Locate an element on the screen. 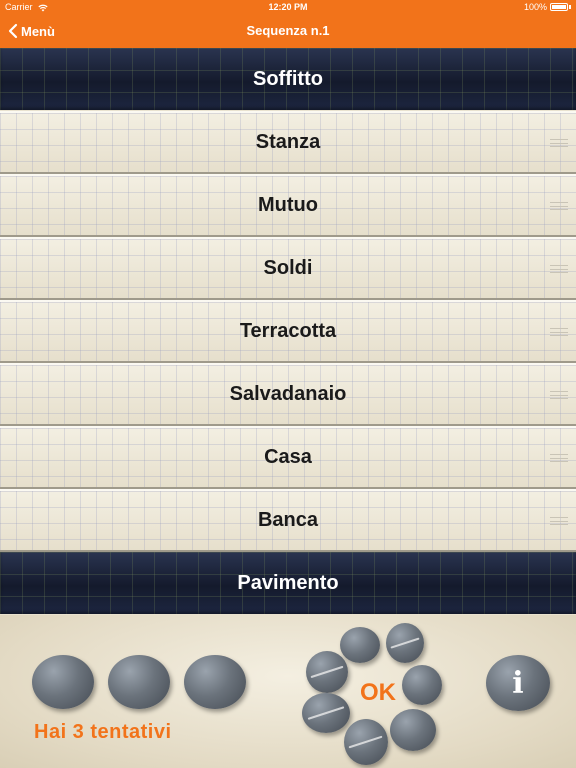 The width and height of the screenshot is (576, 768). battery-icon is located at coordinates (559, 7).